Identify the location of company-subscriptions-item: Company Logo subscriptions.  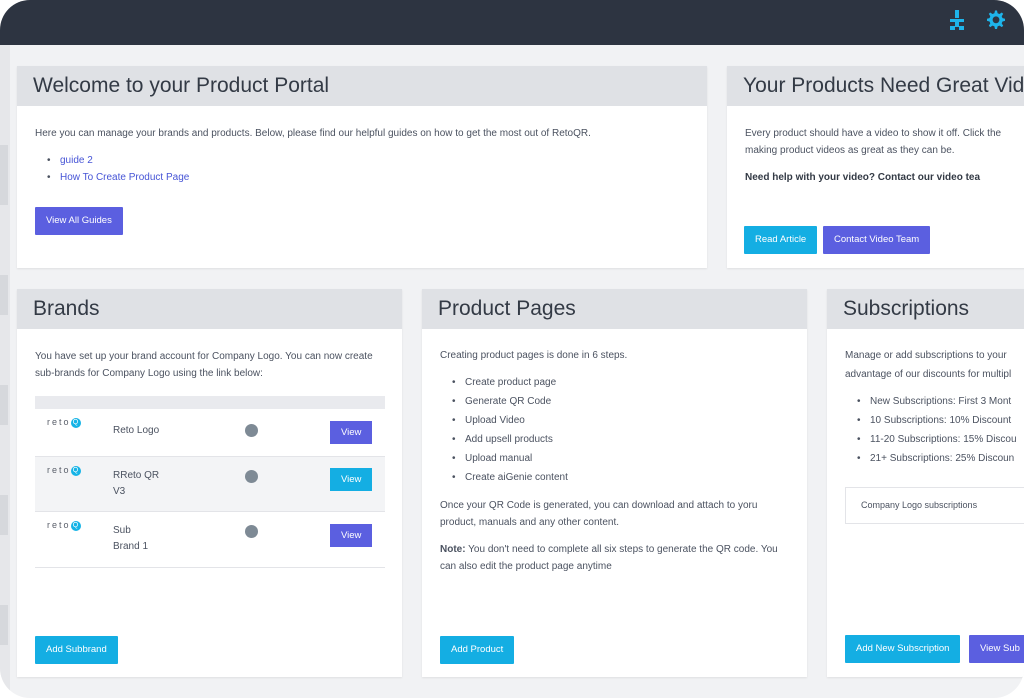
(934, 505).